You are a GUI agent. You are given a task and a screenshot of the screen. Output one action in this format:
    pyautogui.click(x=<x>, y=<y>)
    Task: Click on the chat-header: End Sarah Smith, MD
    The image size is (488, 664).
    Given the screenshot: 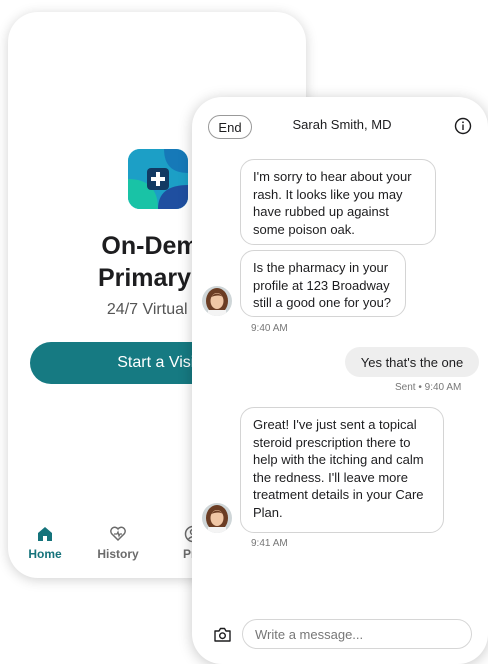 What is the action you would take?
    pyautogui.click(x=340, y=125)
    